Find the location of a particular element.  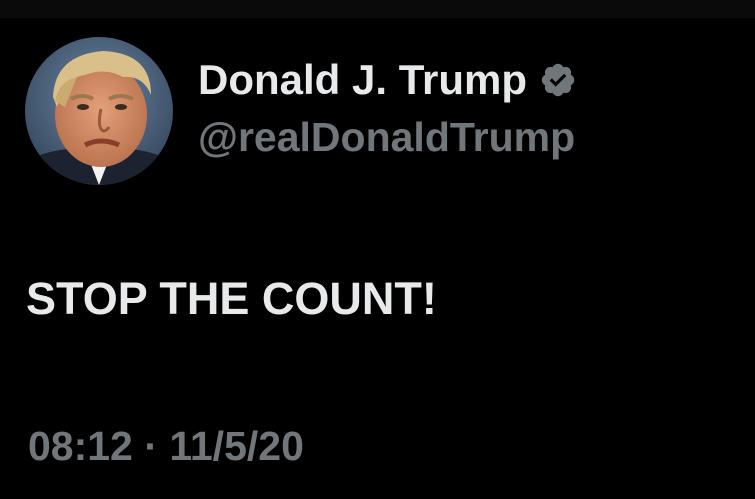

tweet-date: 11/5/20 is located at coordinates (236, 446).